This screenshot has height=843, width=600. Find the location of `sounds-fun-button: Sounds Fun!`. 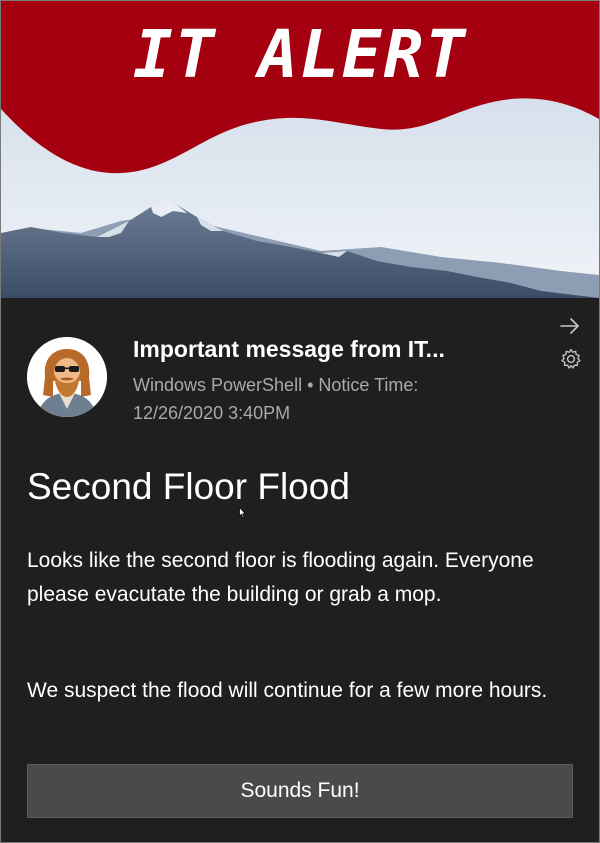

sounds-fun-button: Sounds Fun! is located at coordinates (300, 791).